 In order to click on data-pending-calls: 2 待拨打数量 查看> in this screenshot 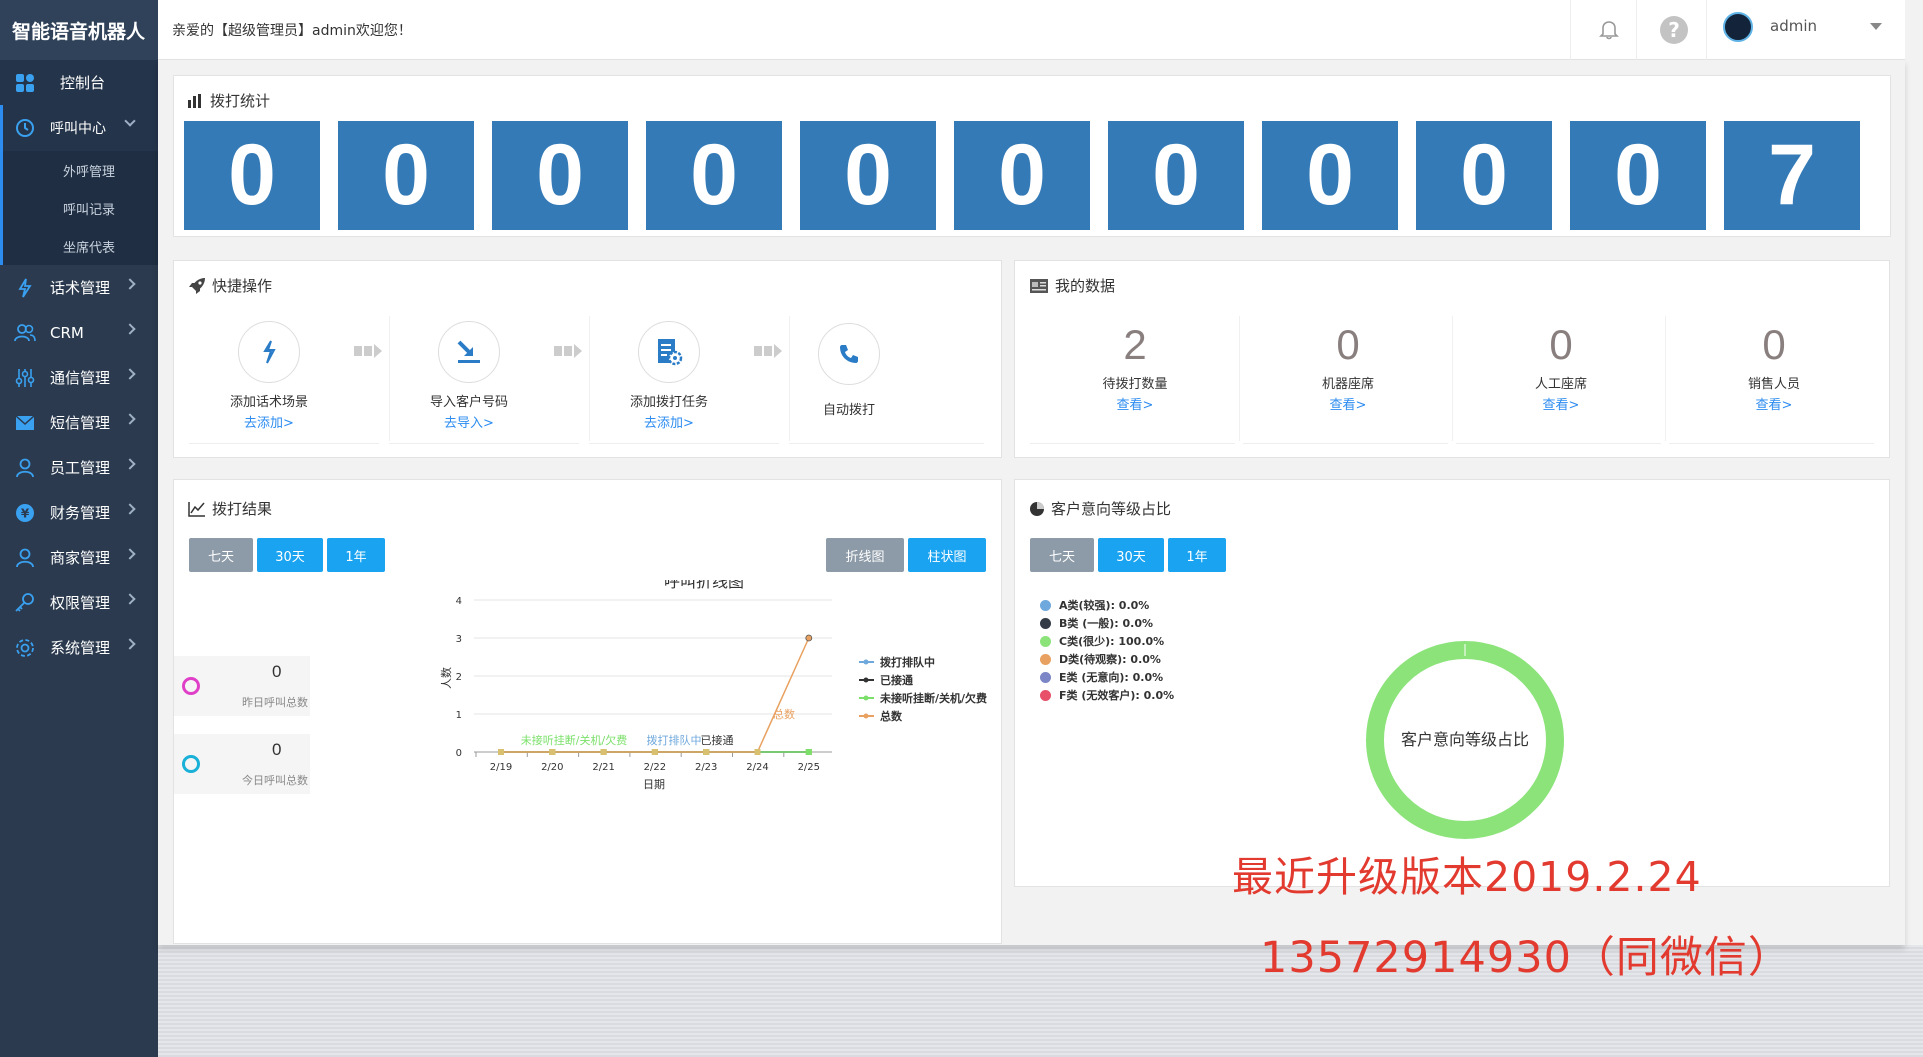, I will do `click(1135, 367)`.